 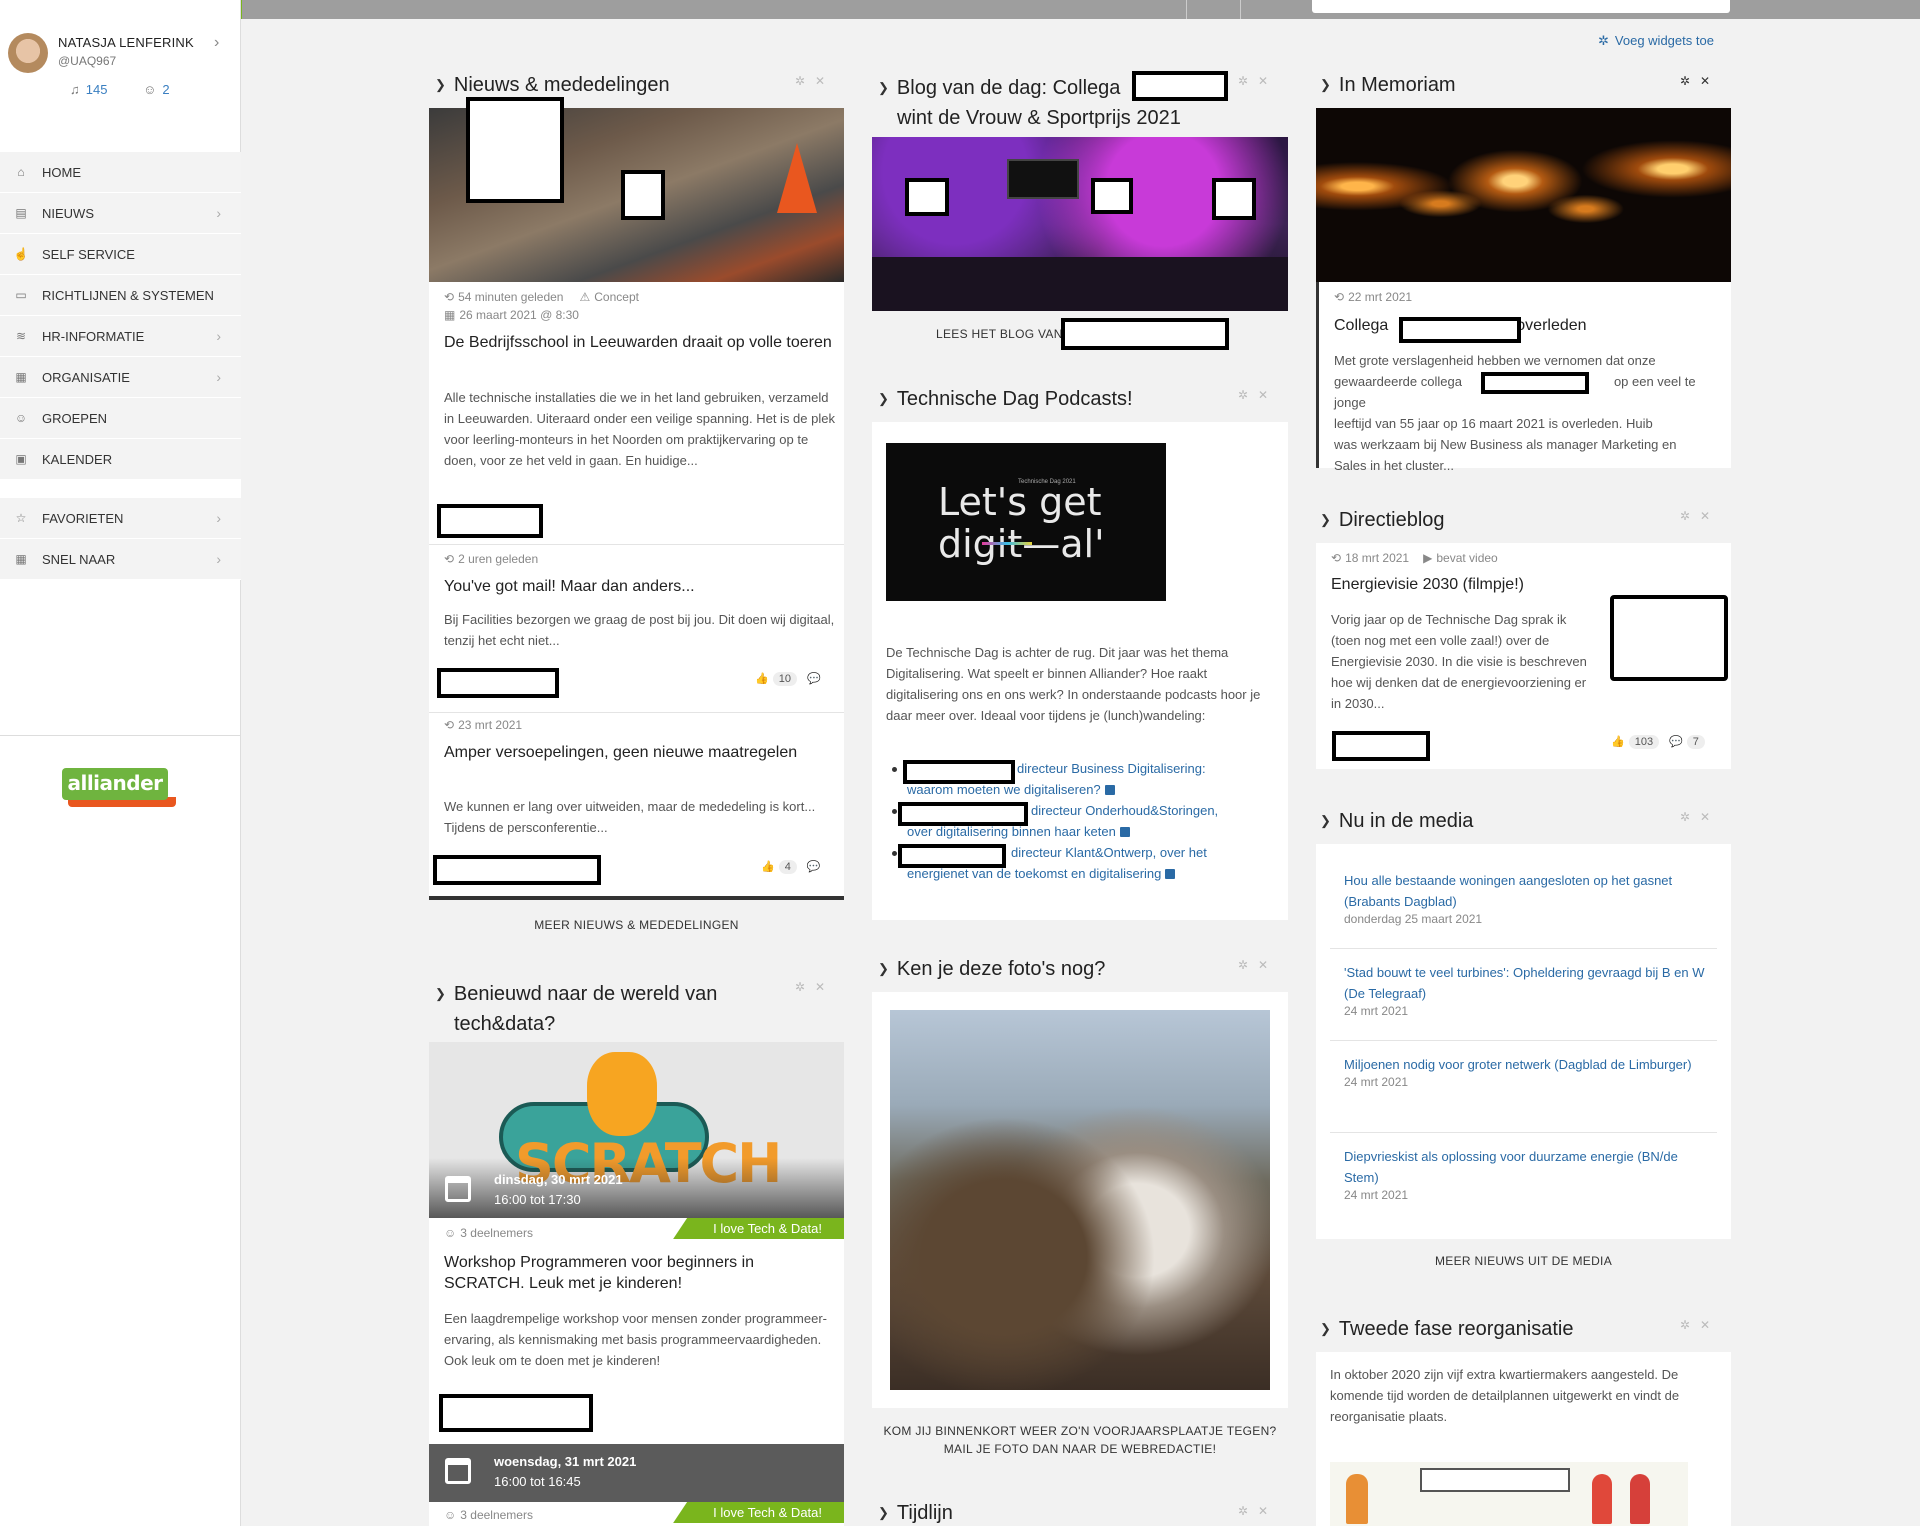 What do you see at coordinates (552, 85) in the screenshot?
I see `news-widget-header: ❯ Nieuws & mededelingen` at bounding box center [552, 85].